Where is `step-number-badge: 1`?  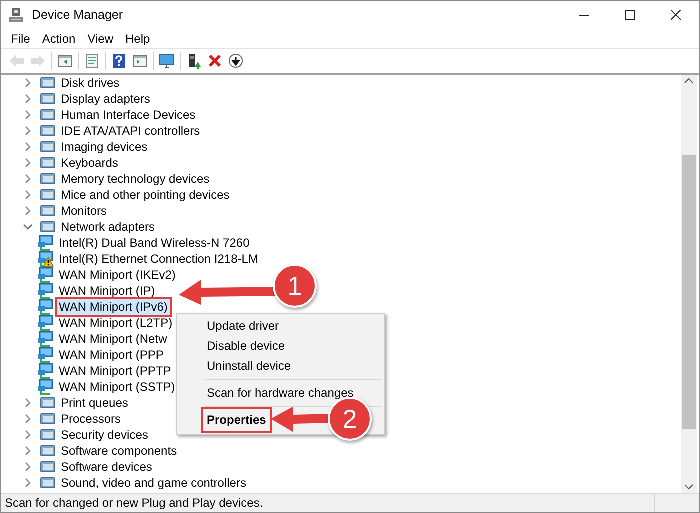
step-number-badge: 1 is located at coordinates (295, 286).